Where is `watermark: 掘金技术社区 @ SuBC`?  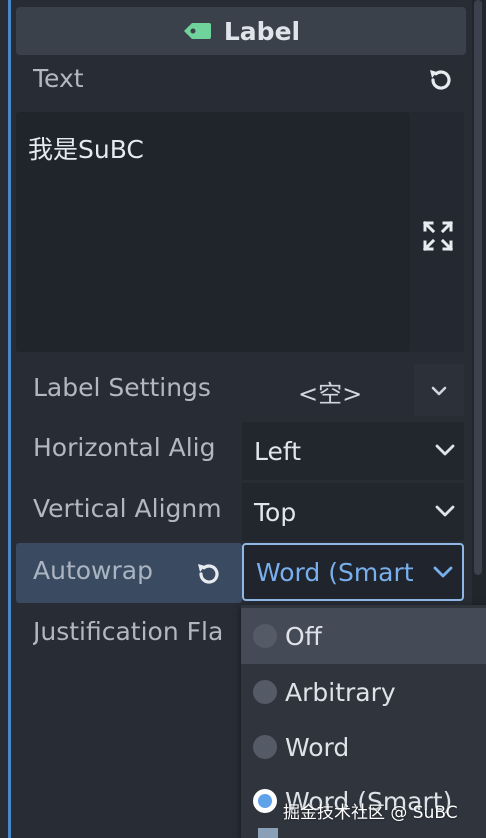
watermark: 掘金技术社区 @ SuBC is located at coordinates (370, 813).